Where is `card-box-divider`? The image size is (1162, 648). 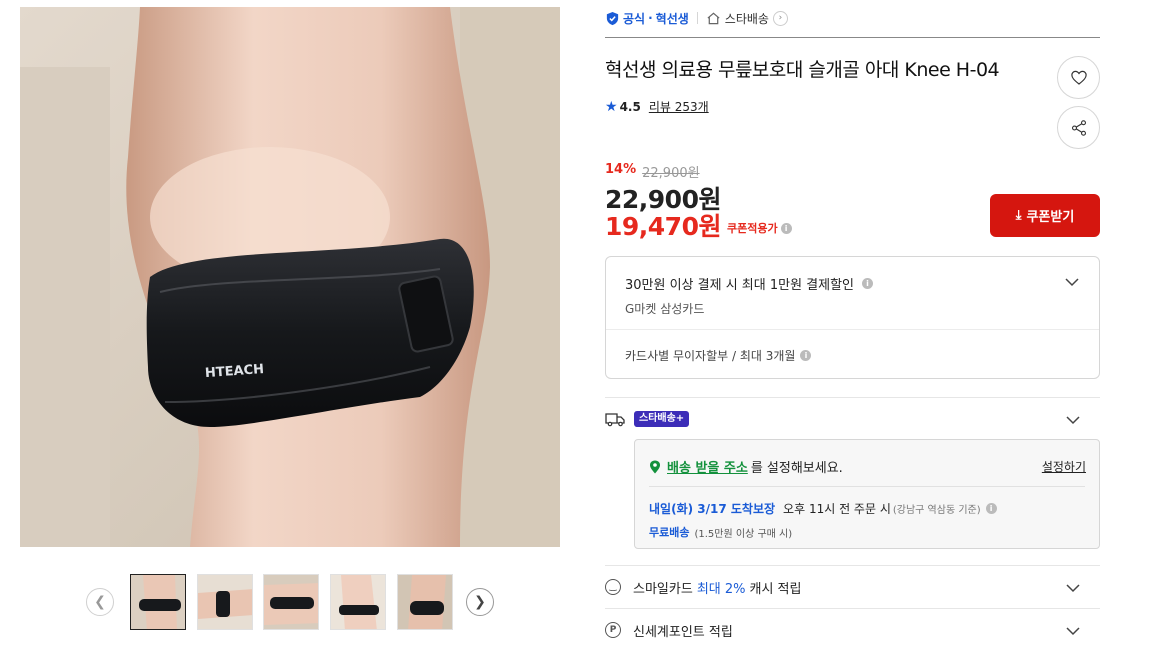 card-box-divider is located at coordinates (852, 329).